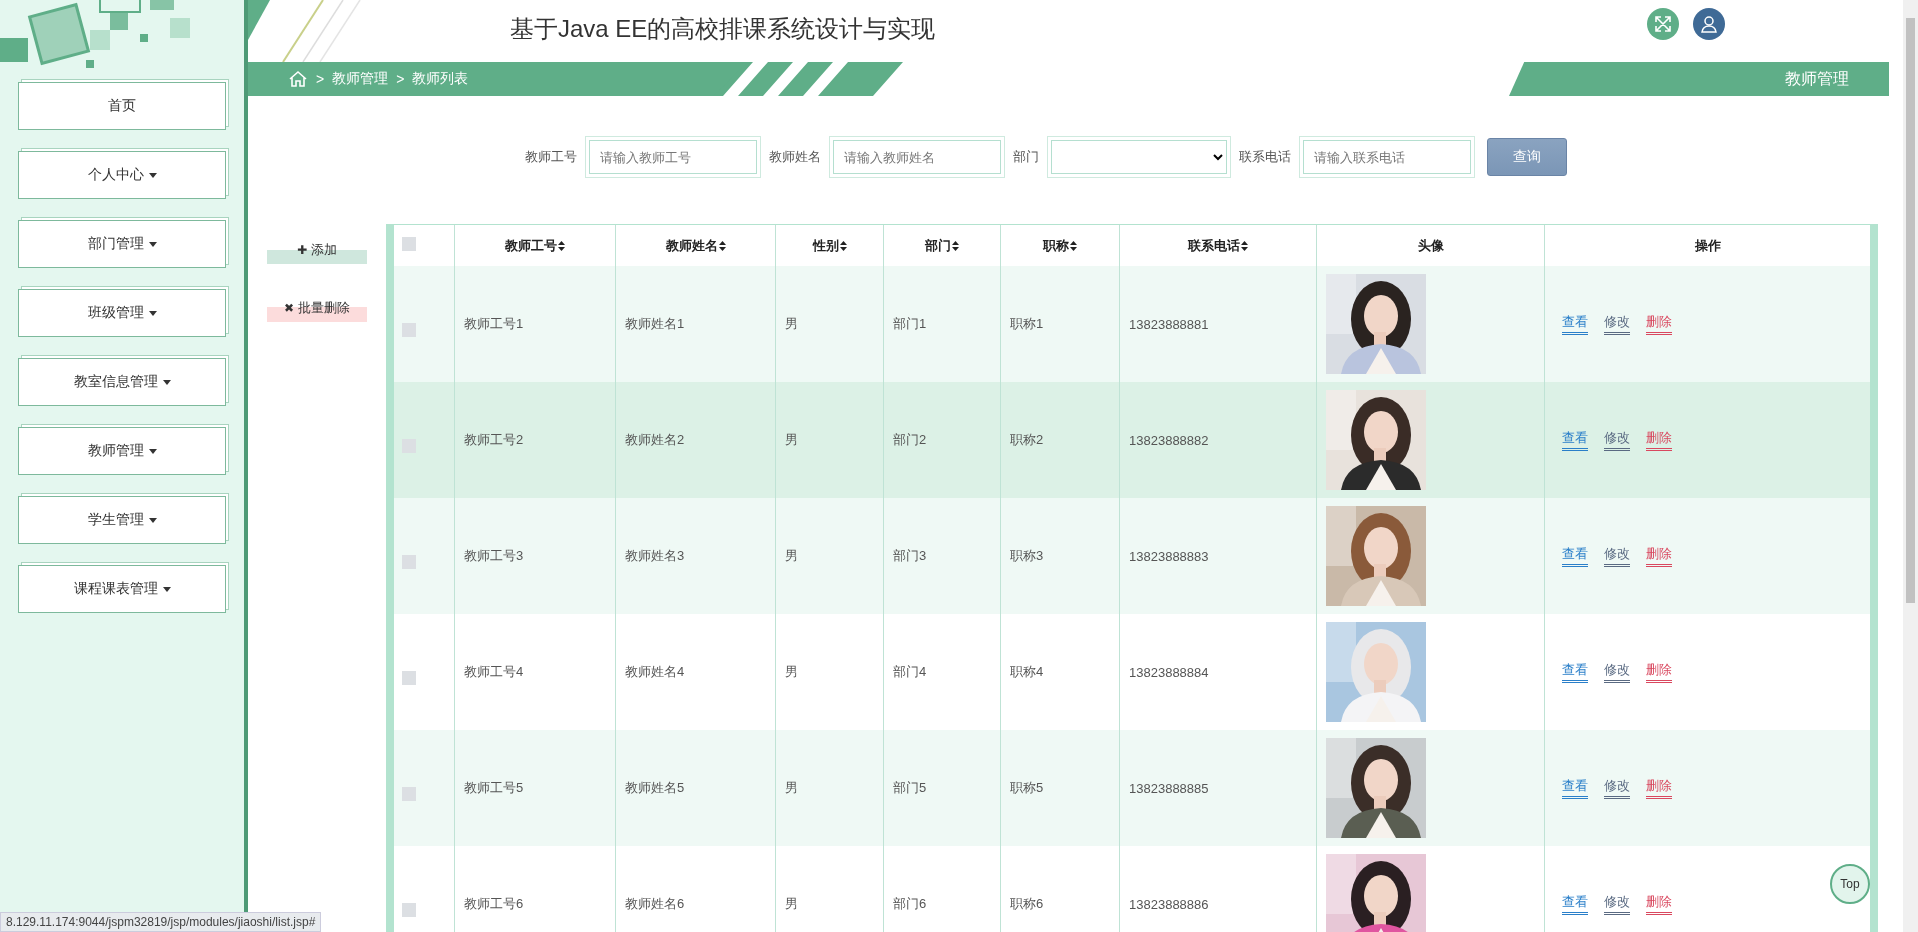 This screenshot has height=932, width=1918. Describe the element at coordinates (1430, 245) in the screenshot. I see `column-header: 头像` at that location.